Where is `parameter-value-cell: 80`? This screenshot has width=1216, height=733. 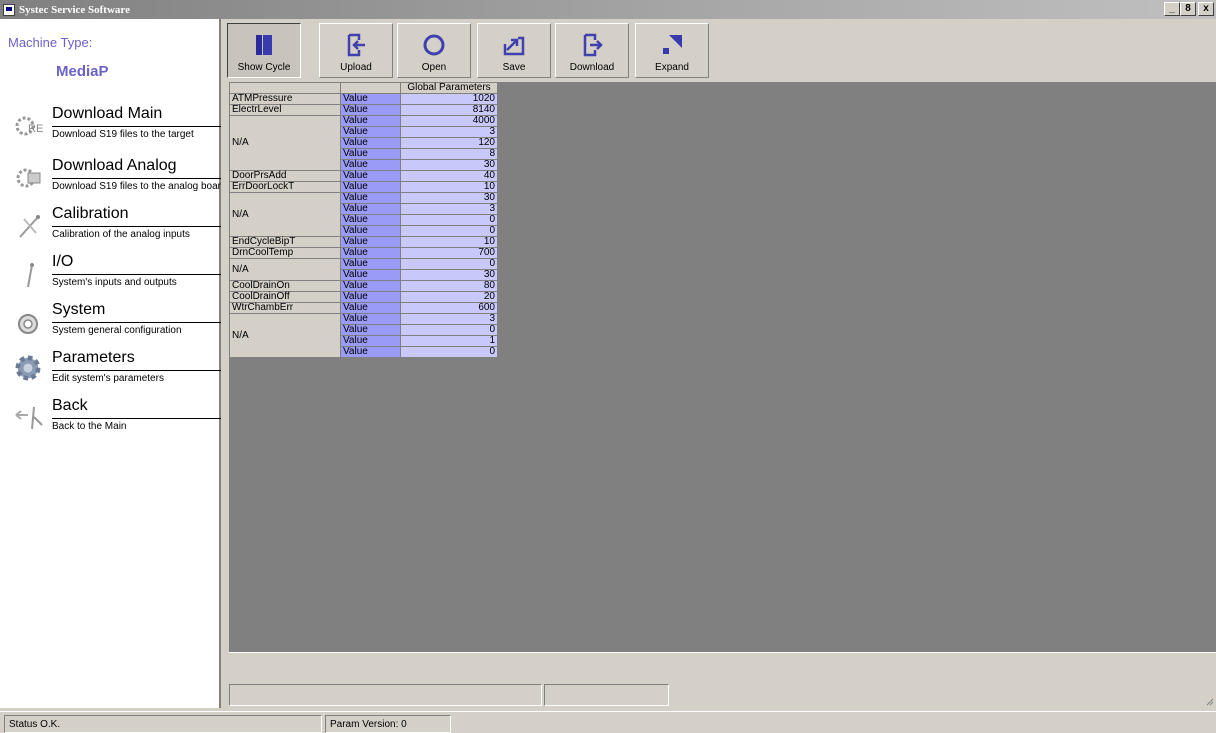 parameter-value-cell: 80 is located at coordinates (449, 286).